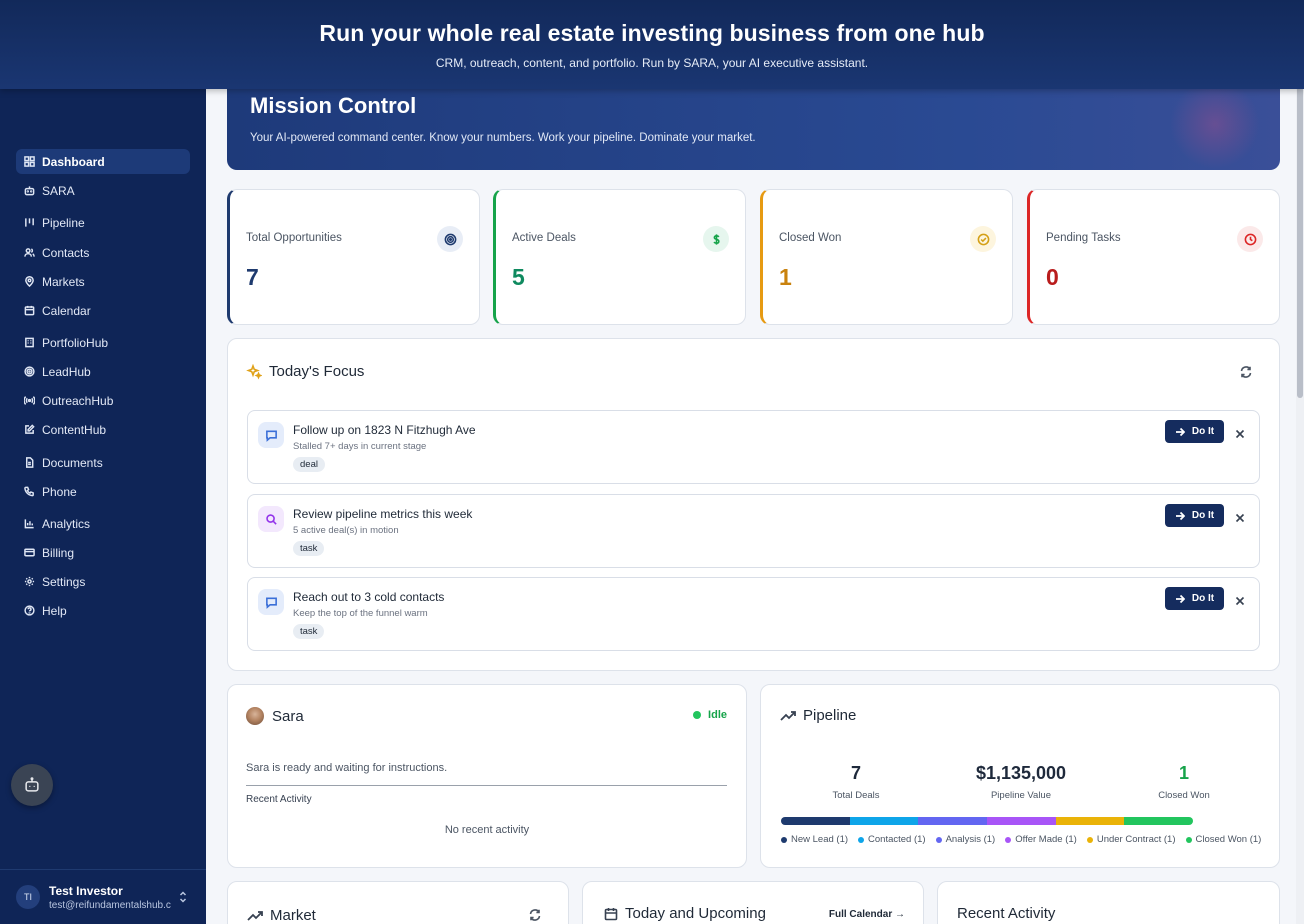 The image size is (1304, 924). What do you see at coordinates (254, 371) in the screenshot?
I see `sparkles-icon` at bounding box center [254, 371].